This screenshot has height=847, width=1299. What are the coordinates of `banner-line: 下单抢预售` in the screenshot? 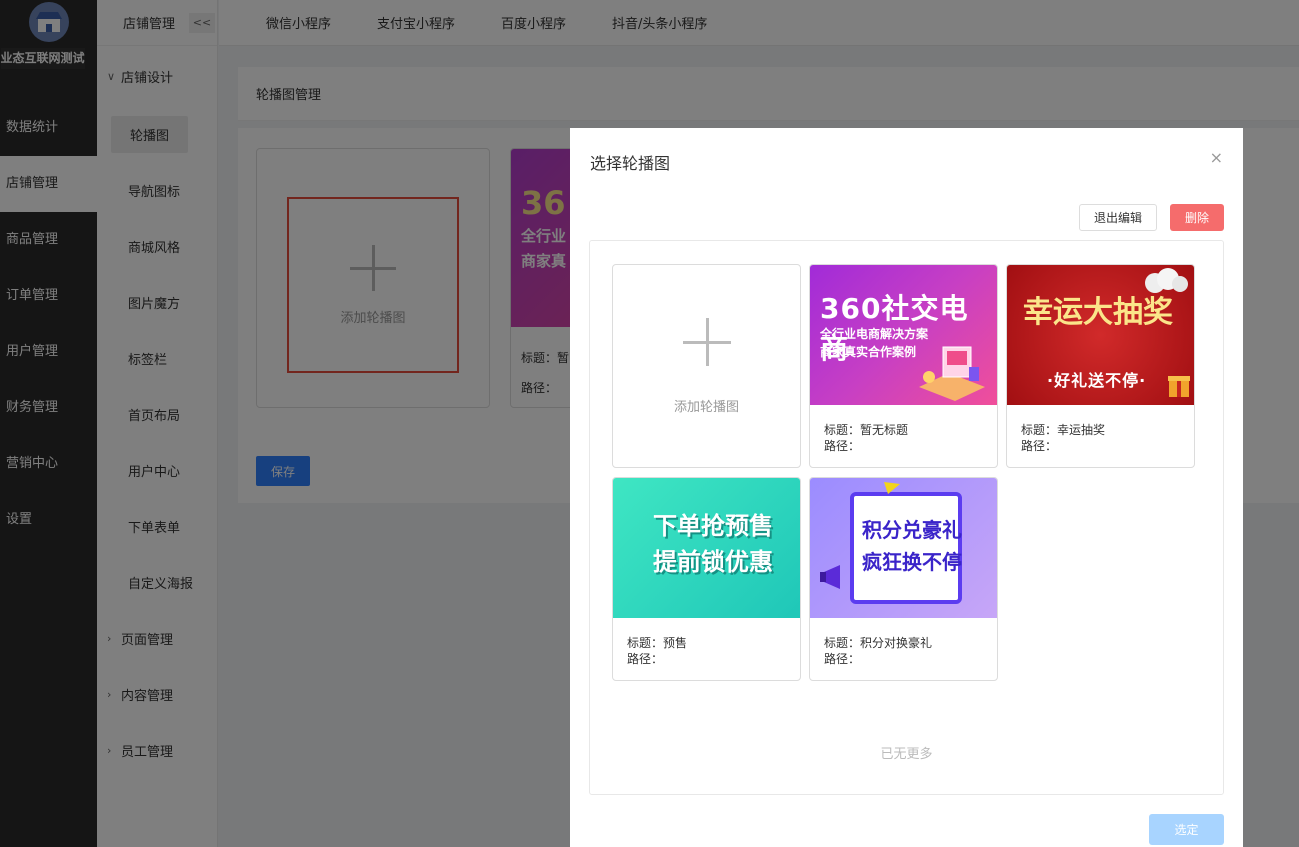 It's located at (713, 526).